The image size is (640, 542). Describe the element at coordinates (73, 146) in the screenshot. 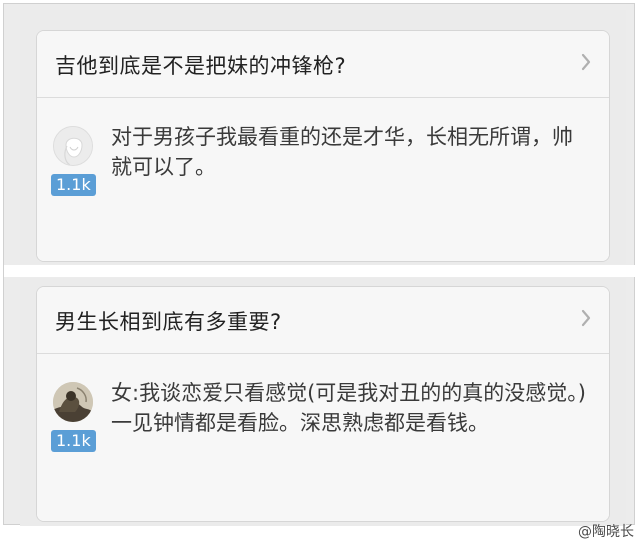

I see `default-avatar-icon` at that location.